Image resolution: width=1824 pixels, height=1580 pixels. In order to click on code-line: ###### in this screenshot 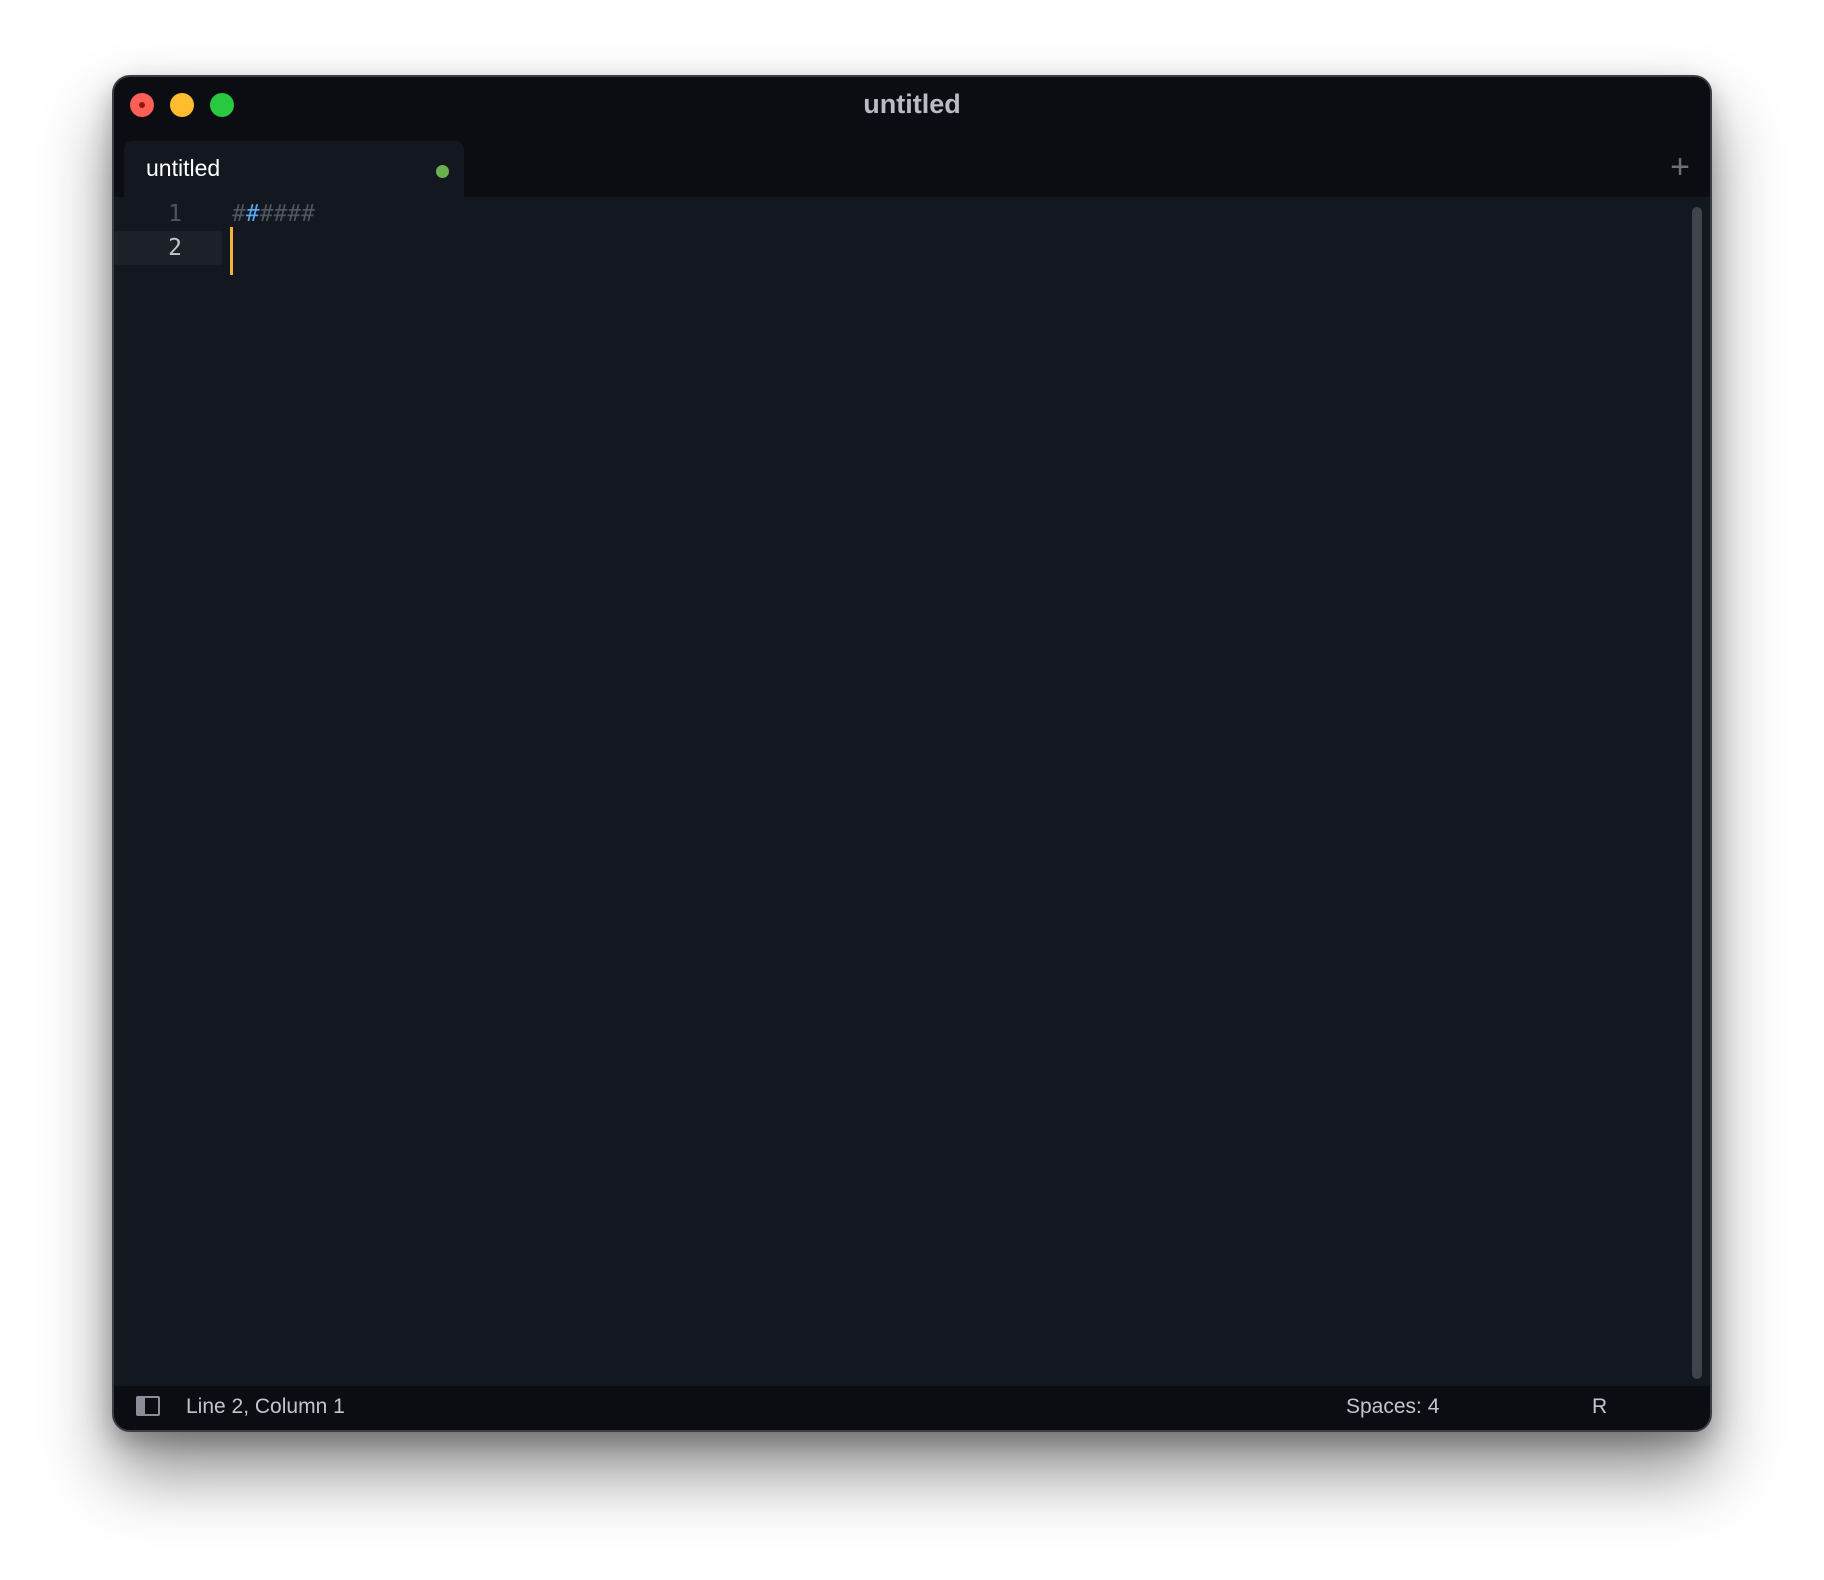, I will do `click(273, 214)`.